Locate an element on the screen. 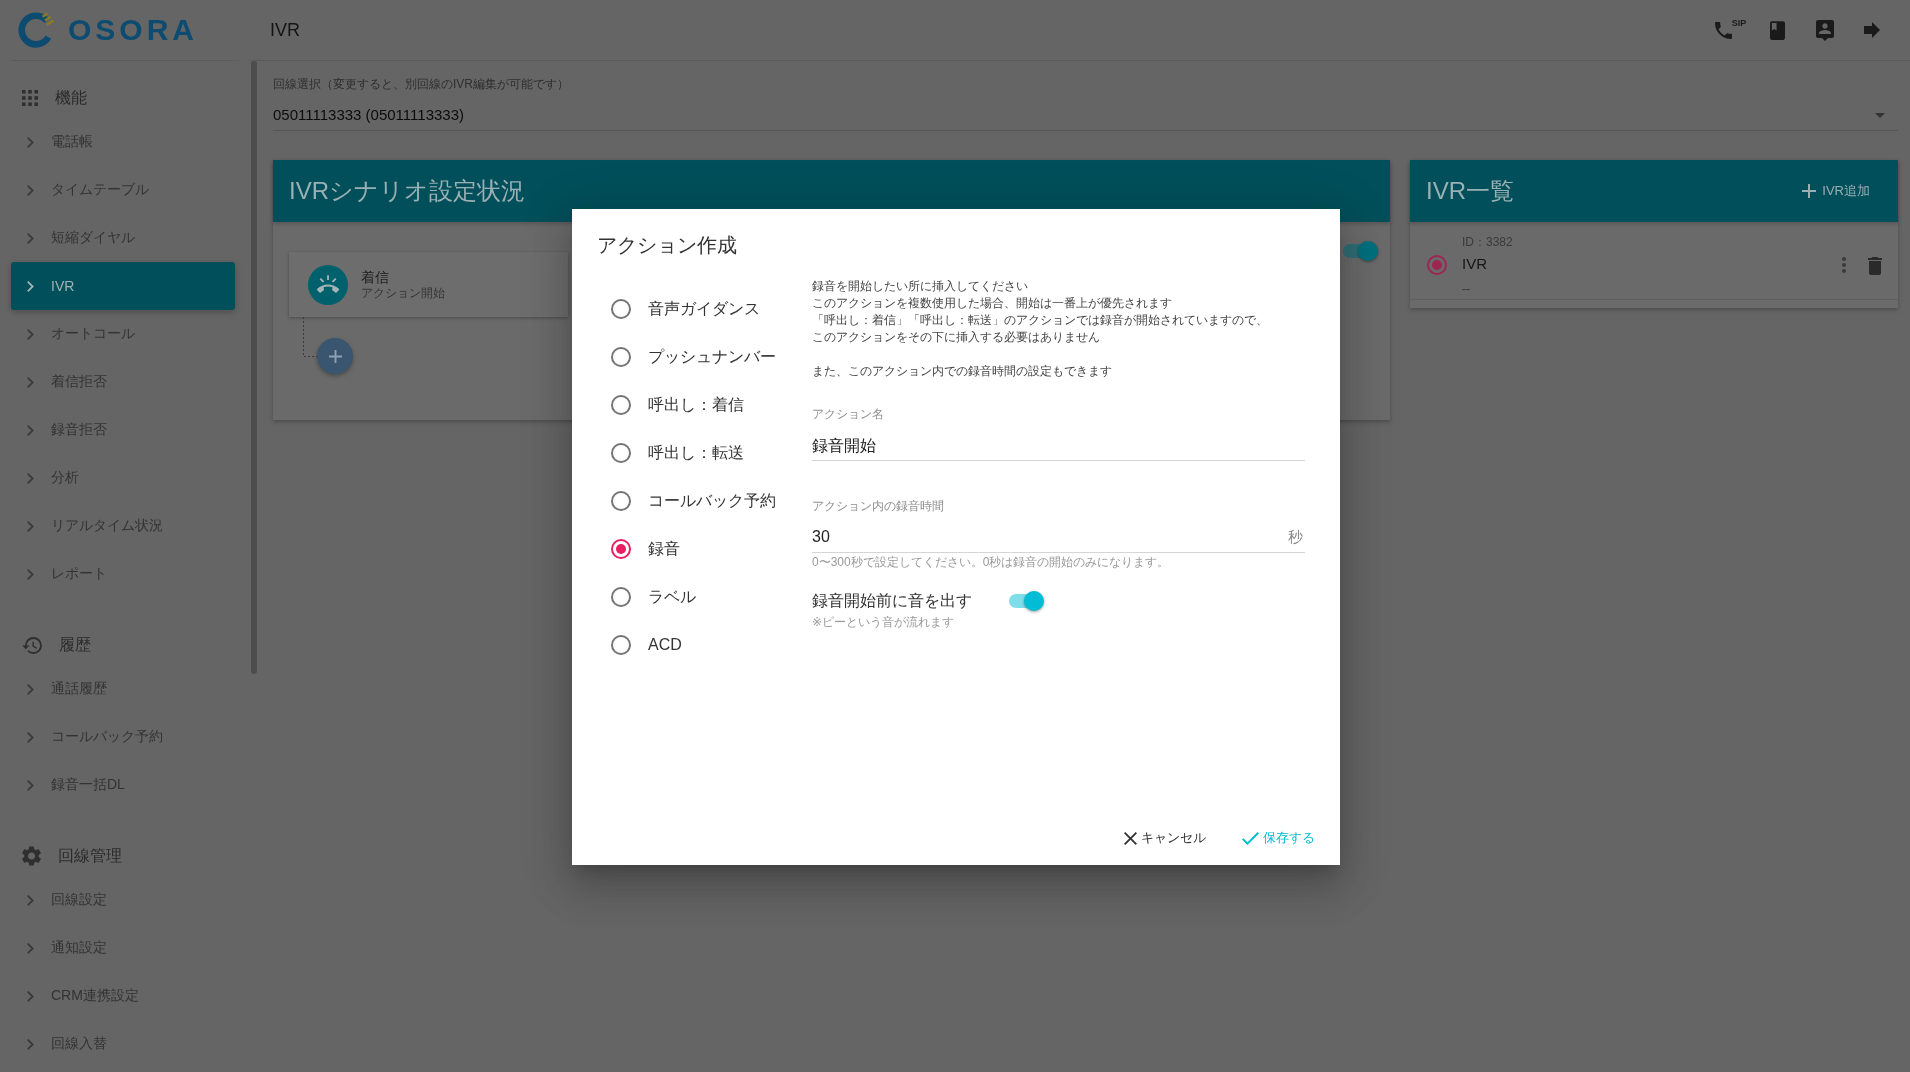 The image size is (1910, 1072). phone-icon is located at coordinates (1723, 30).